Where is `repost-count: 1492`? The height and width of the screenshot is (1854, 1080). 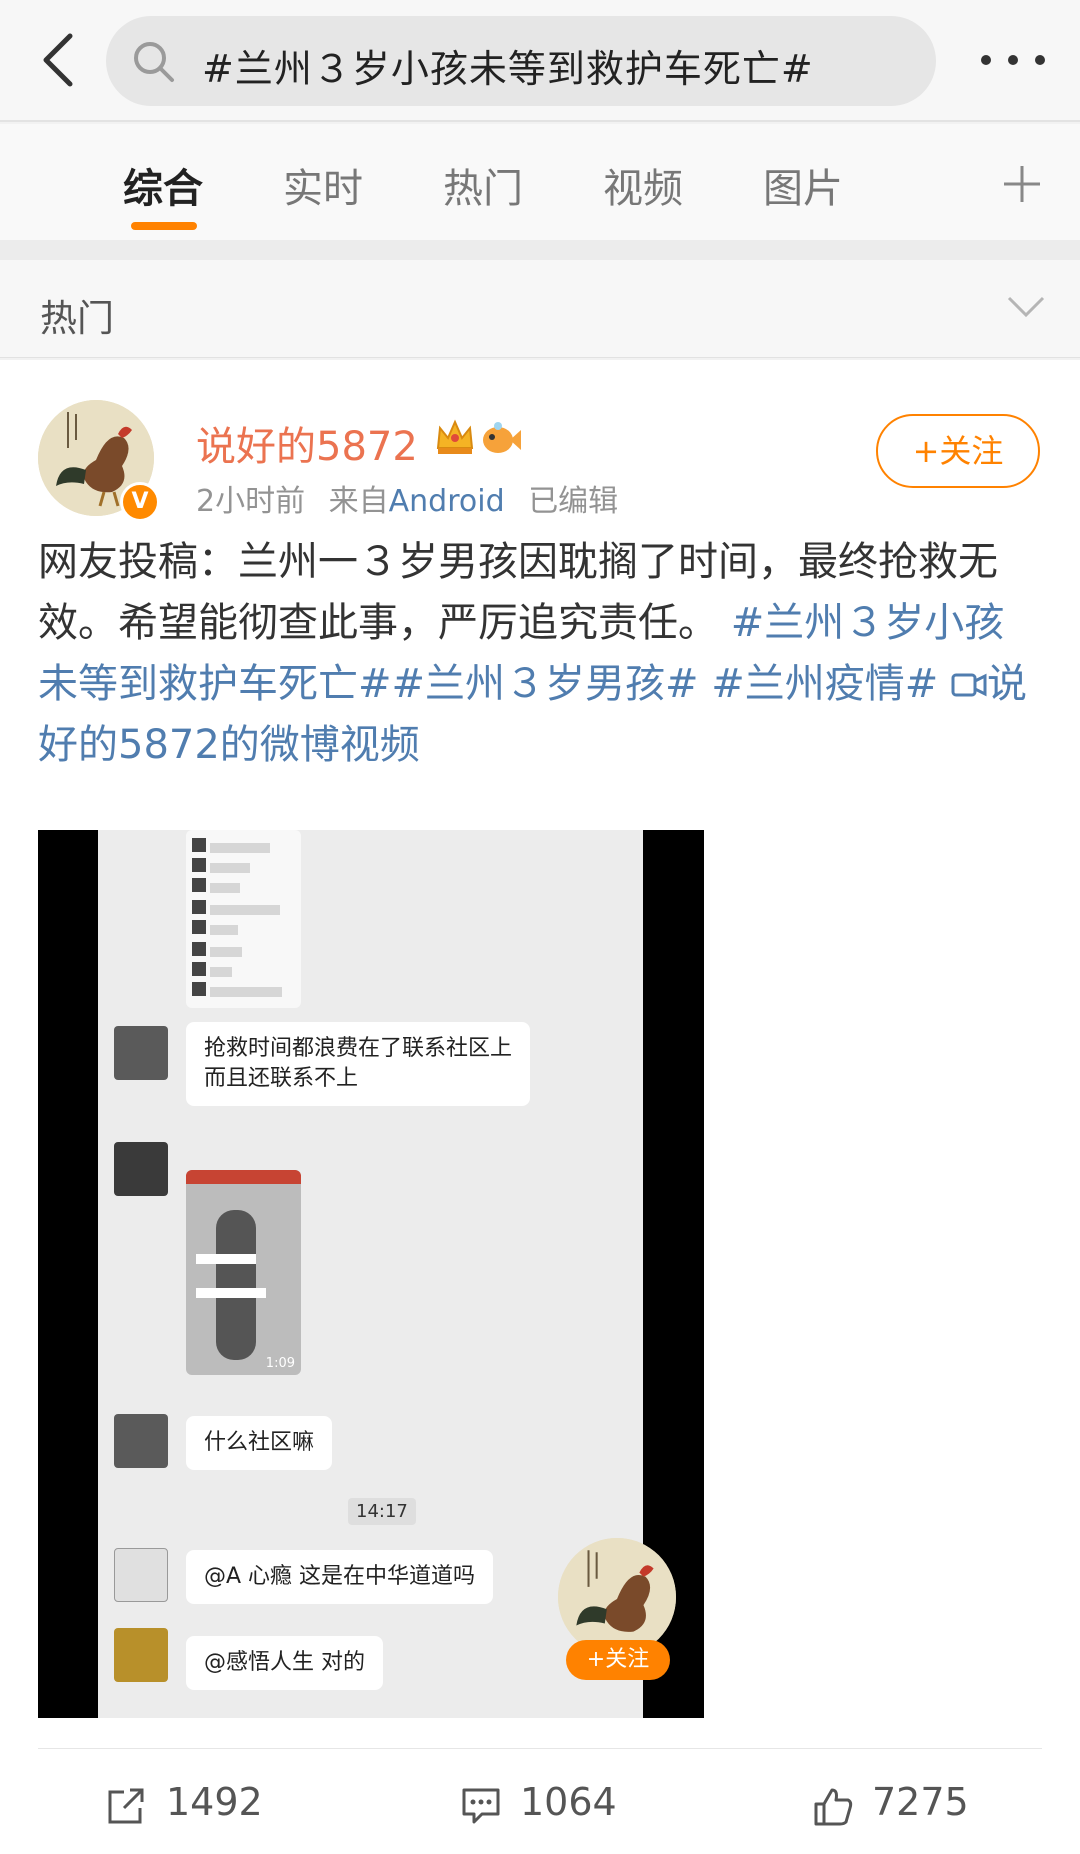 repost-count: 1492 is located at coordinates (214, 1802).